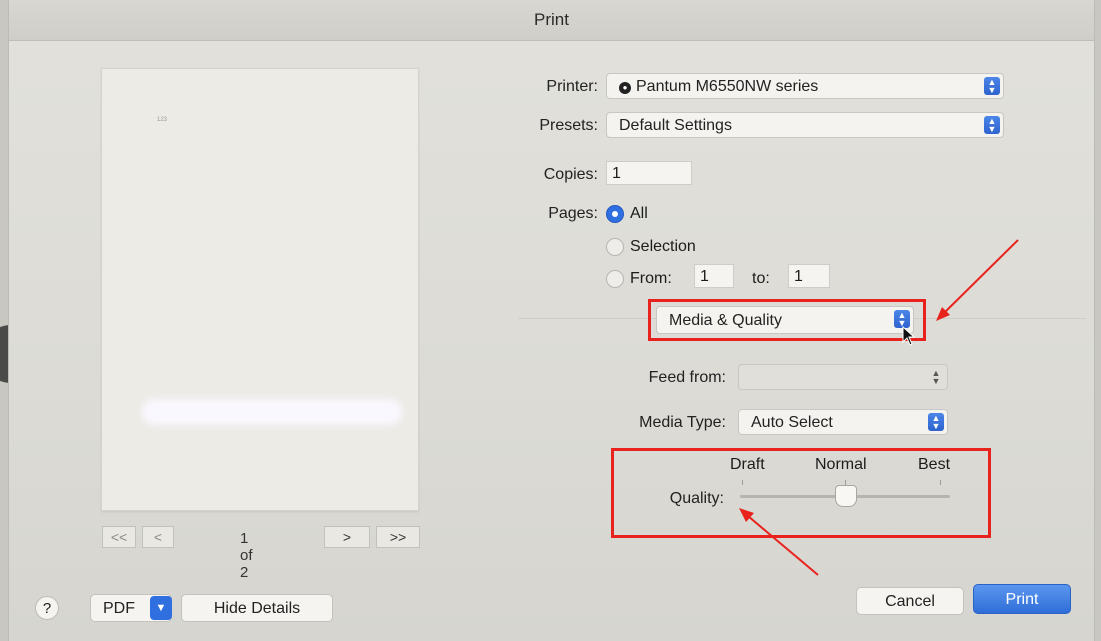 The image size is (1101, 641). Describe the element at coordinates (879, 407) in the screenshot. I see `annotation-arrows` at that location.